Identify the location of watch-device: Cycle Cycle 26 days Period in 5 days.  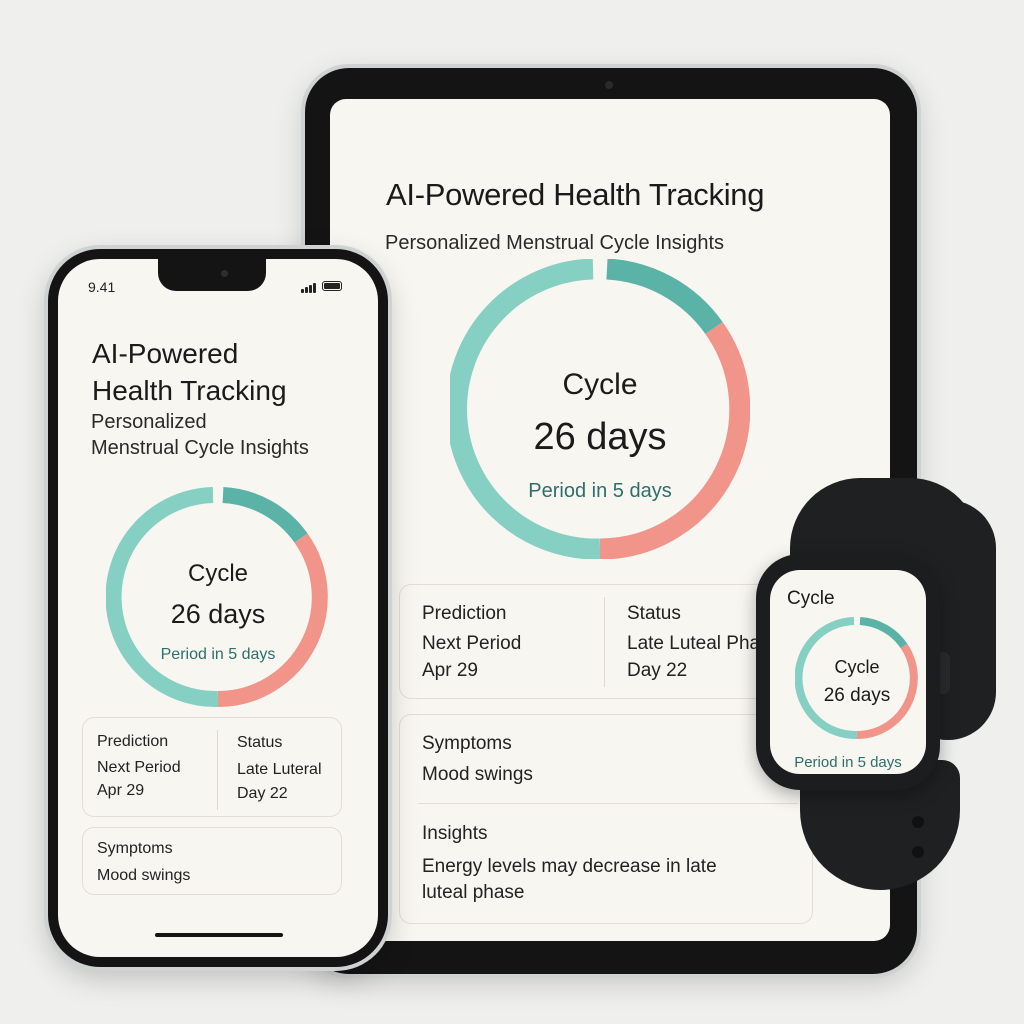
(848, 672).